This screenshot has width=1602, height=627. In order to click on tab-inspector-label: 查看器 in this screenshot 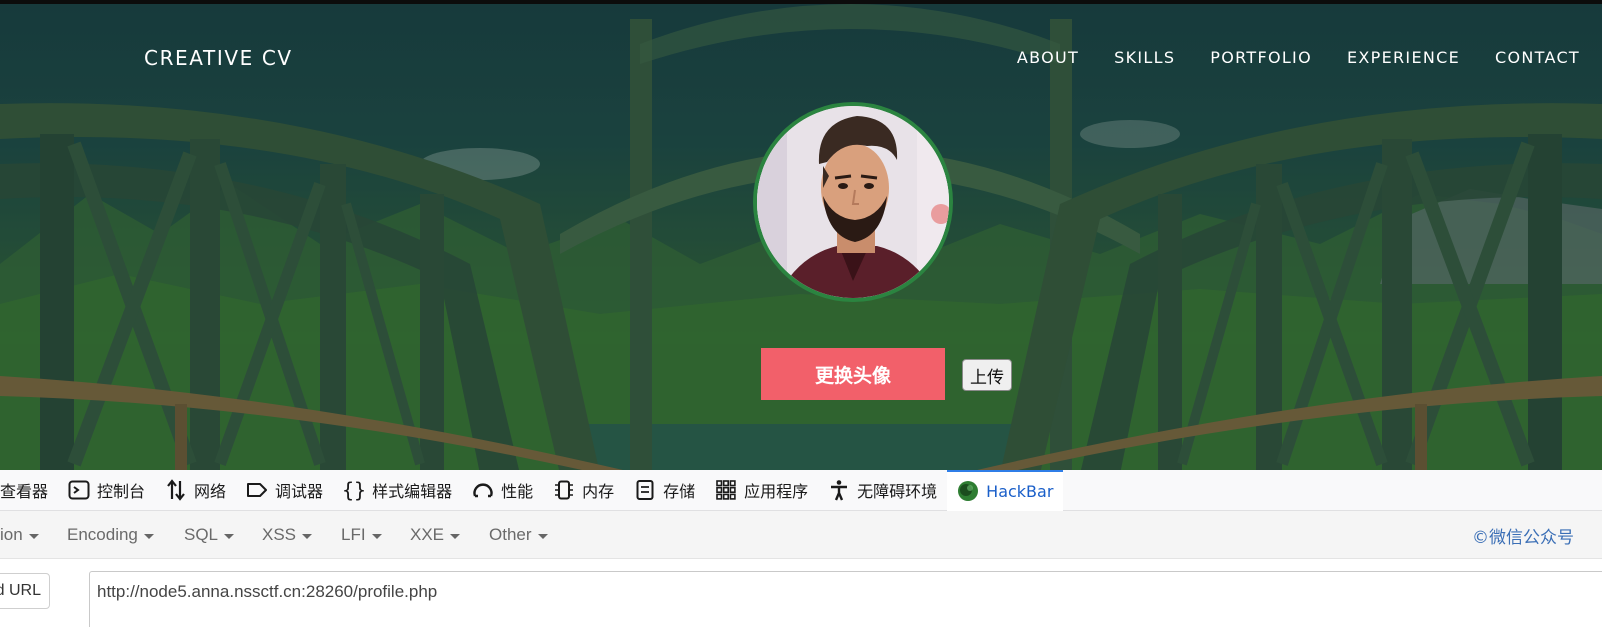, I will do `click(24, 491)`.